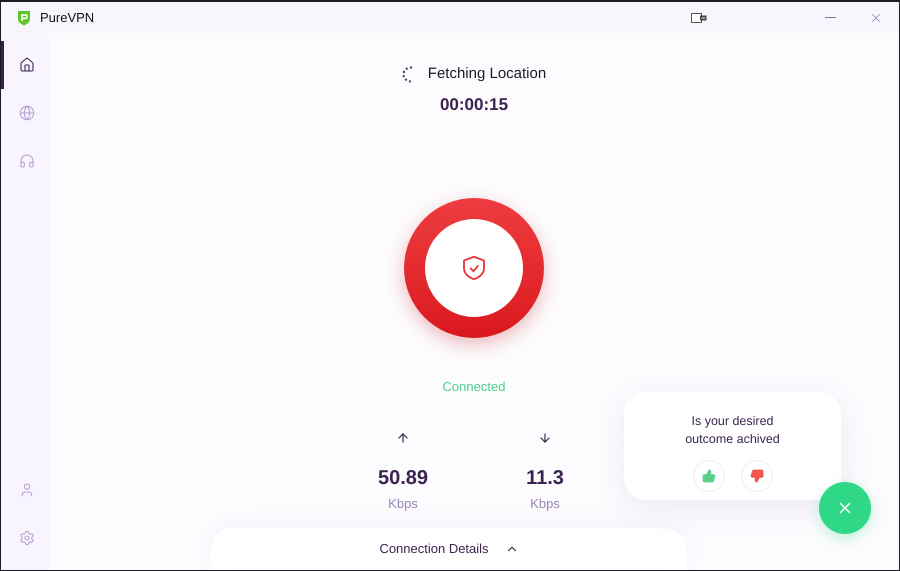  What do you see at coordinates (474, 105) in the screenshot?
I see `timer: 00:00:15` at bounding box center [474, 105].